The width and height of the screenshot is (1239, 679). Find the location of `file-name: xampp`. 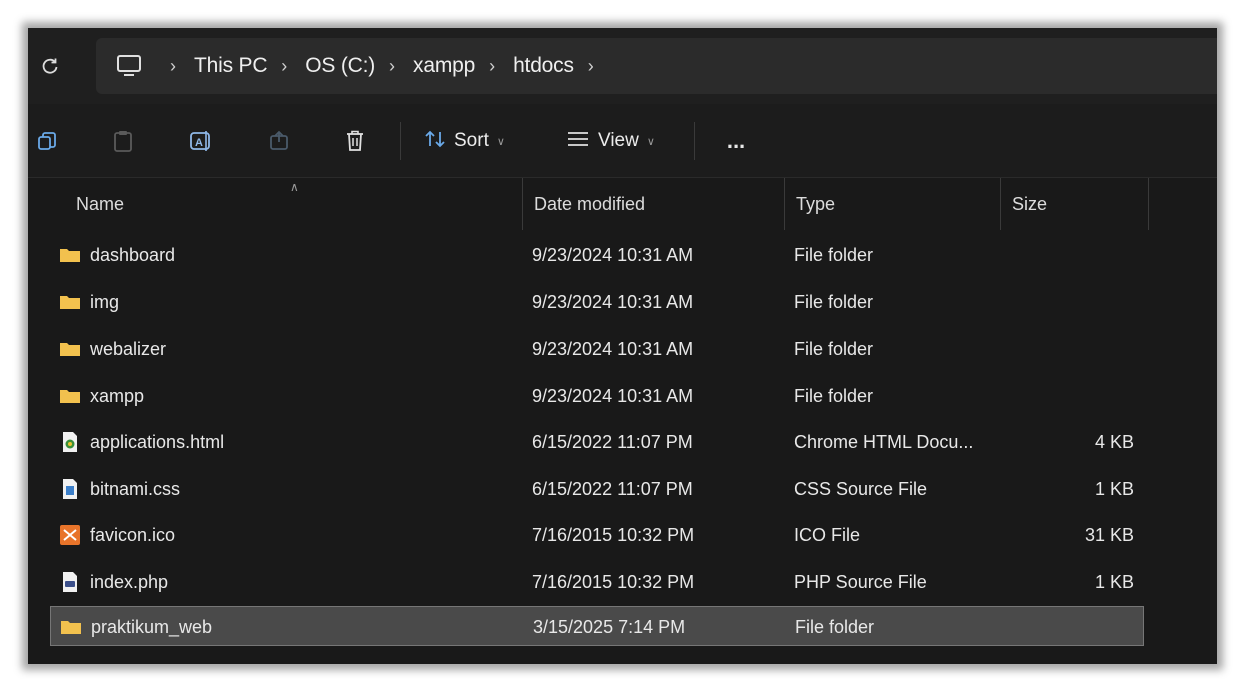

file-name: xampp is located at coordinates (117, 395).